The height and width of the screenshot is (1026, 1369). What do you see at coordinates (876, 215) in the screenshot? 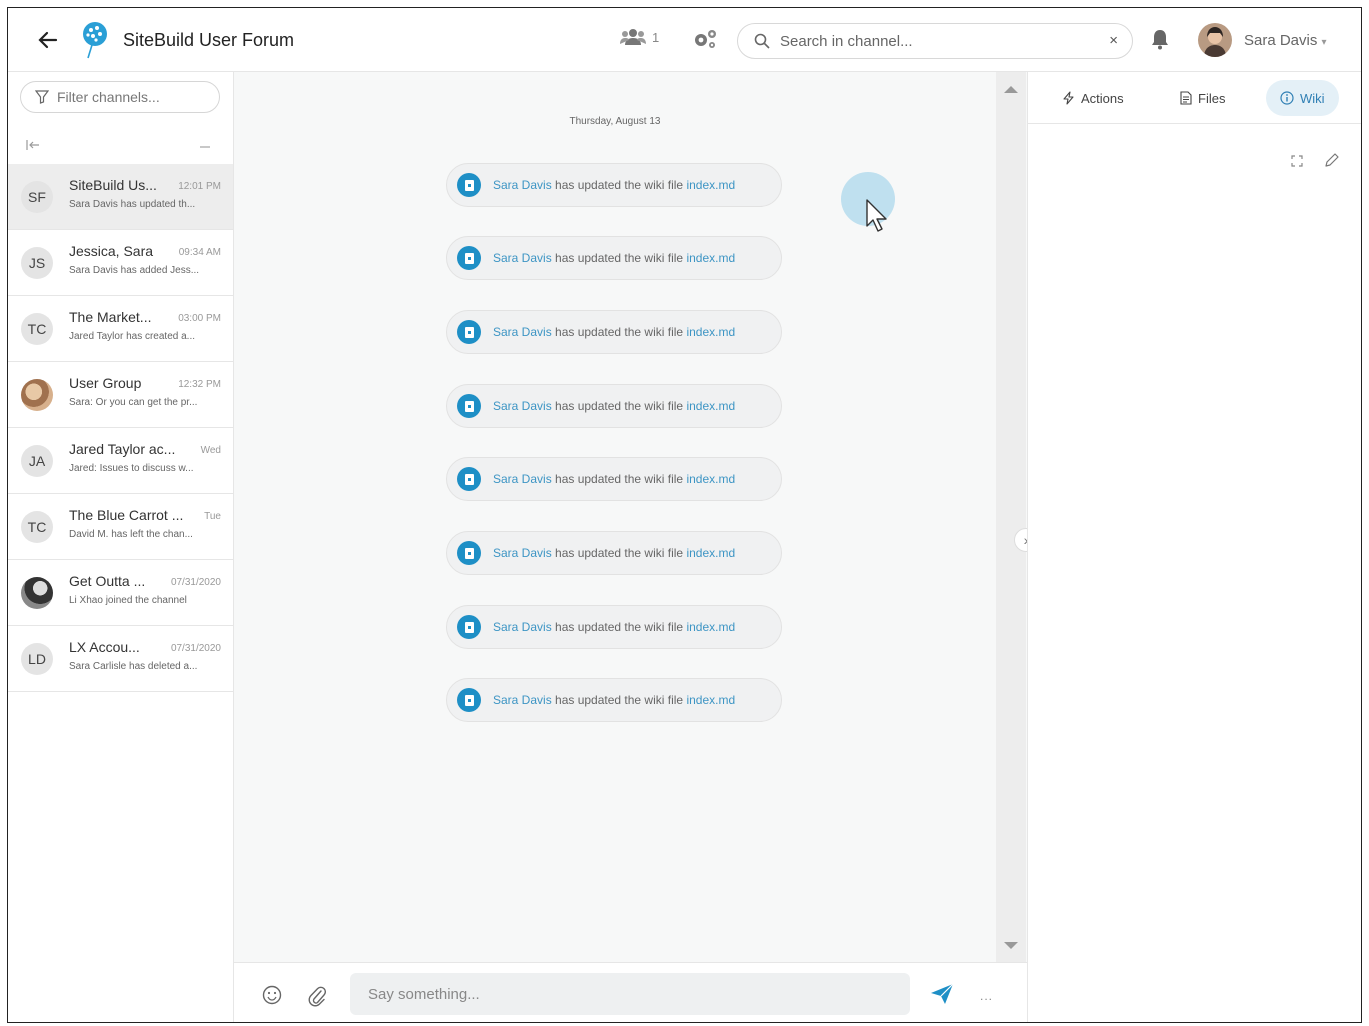
I see `mouse-cursor-icon` at bounding box center [876, 215].